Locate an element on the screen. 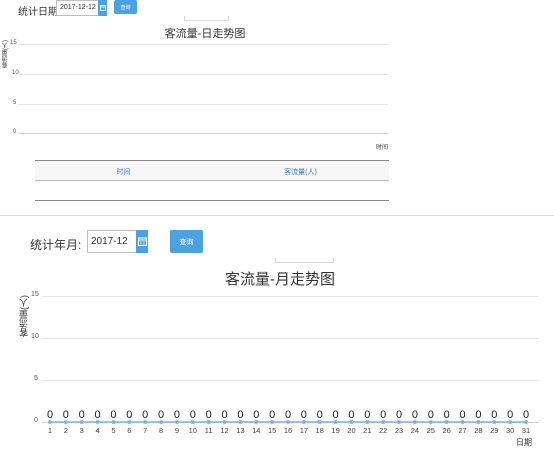  monthly-x-tick: 24 is located at coordinates (415, 430).